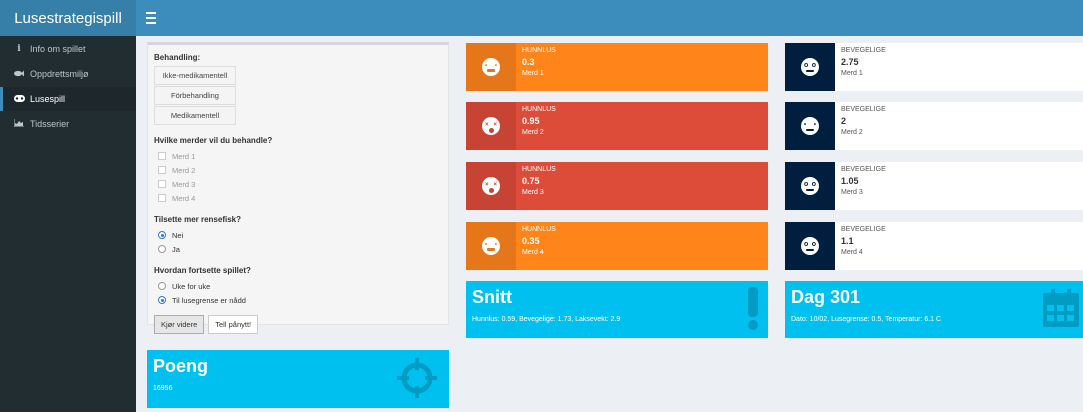 This screenshot has height=412, width=1083. Describe the element at coordinates (195, 75) in the screenshot. I see `treatment-nonmedical-button: Ikke-medikamentell` at that location.